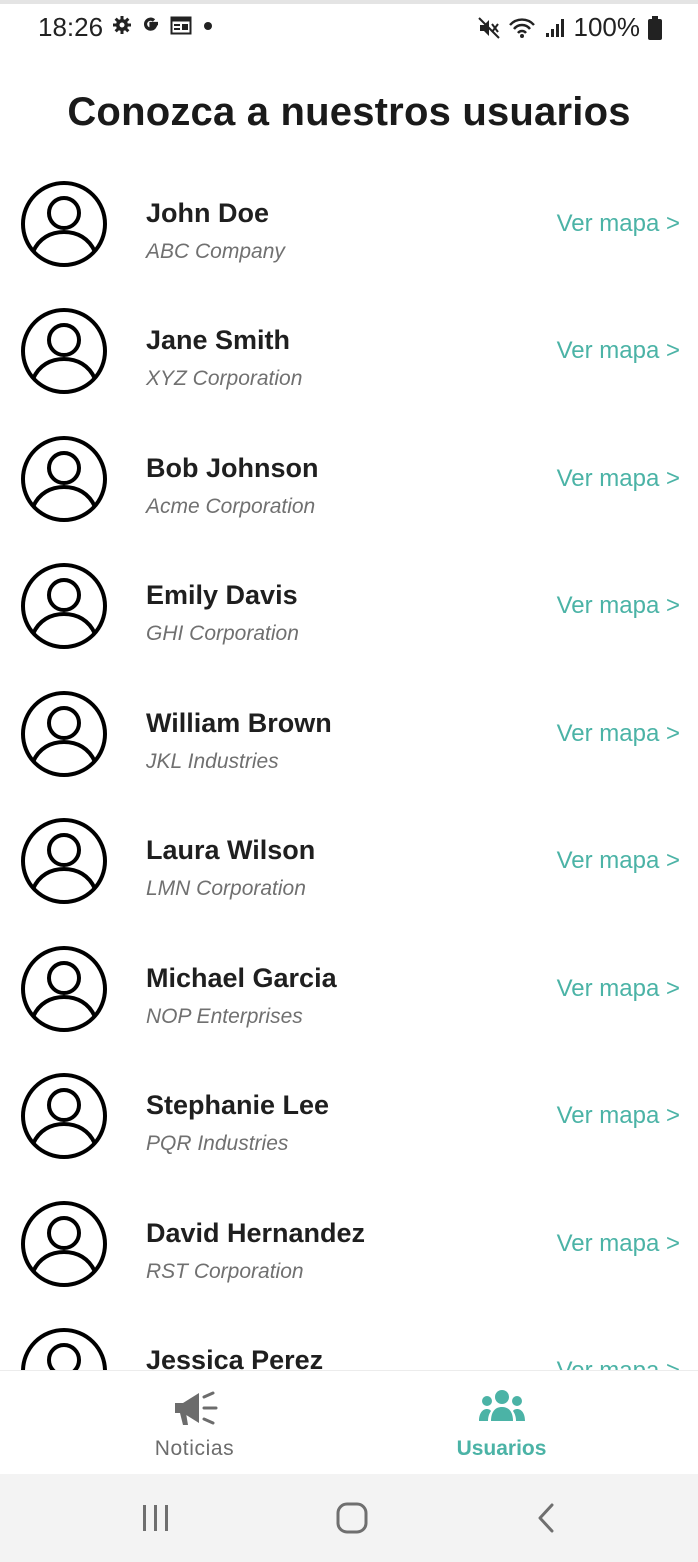  What do you see at coordinates (231, 506) in the screenshot?
I see `user-company: Acme Corporation` at bounding box center [231, 506].